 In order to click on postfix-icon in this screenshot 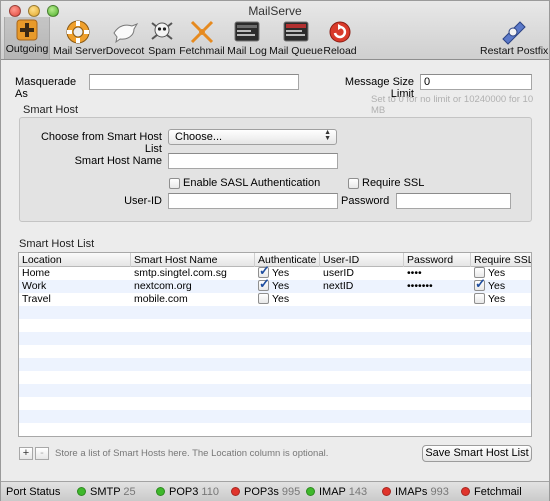, I will do `click(514, 33)`.